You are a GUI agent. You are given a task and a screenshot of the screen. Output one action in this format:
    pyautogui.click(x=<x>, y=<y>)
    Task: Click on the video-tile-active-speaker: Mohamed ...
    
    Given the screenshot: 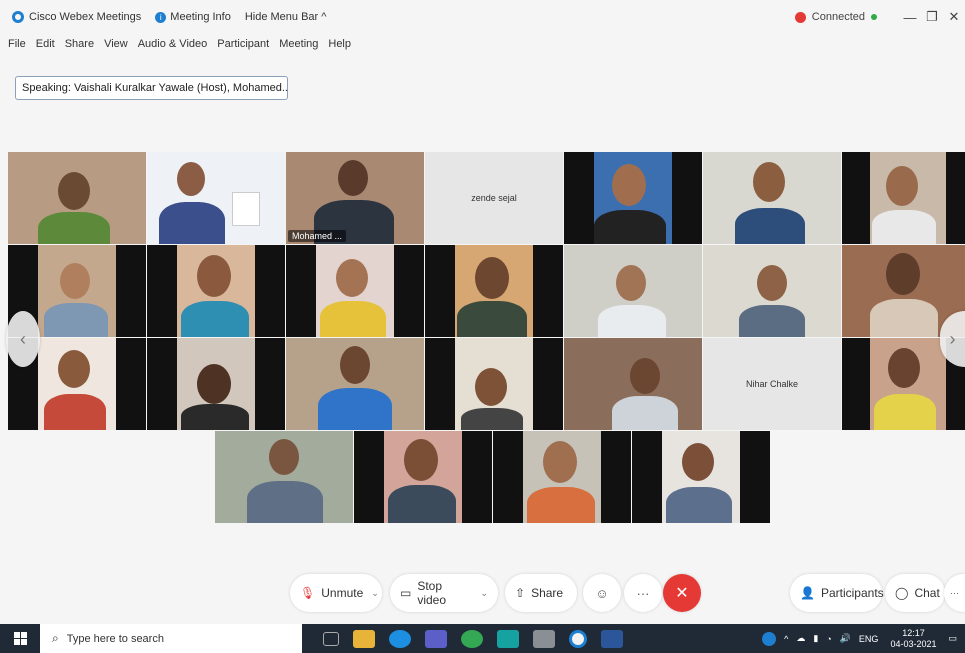 What is the action you would take?
    pyautogui.click(x=355, y=198)
    